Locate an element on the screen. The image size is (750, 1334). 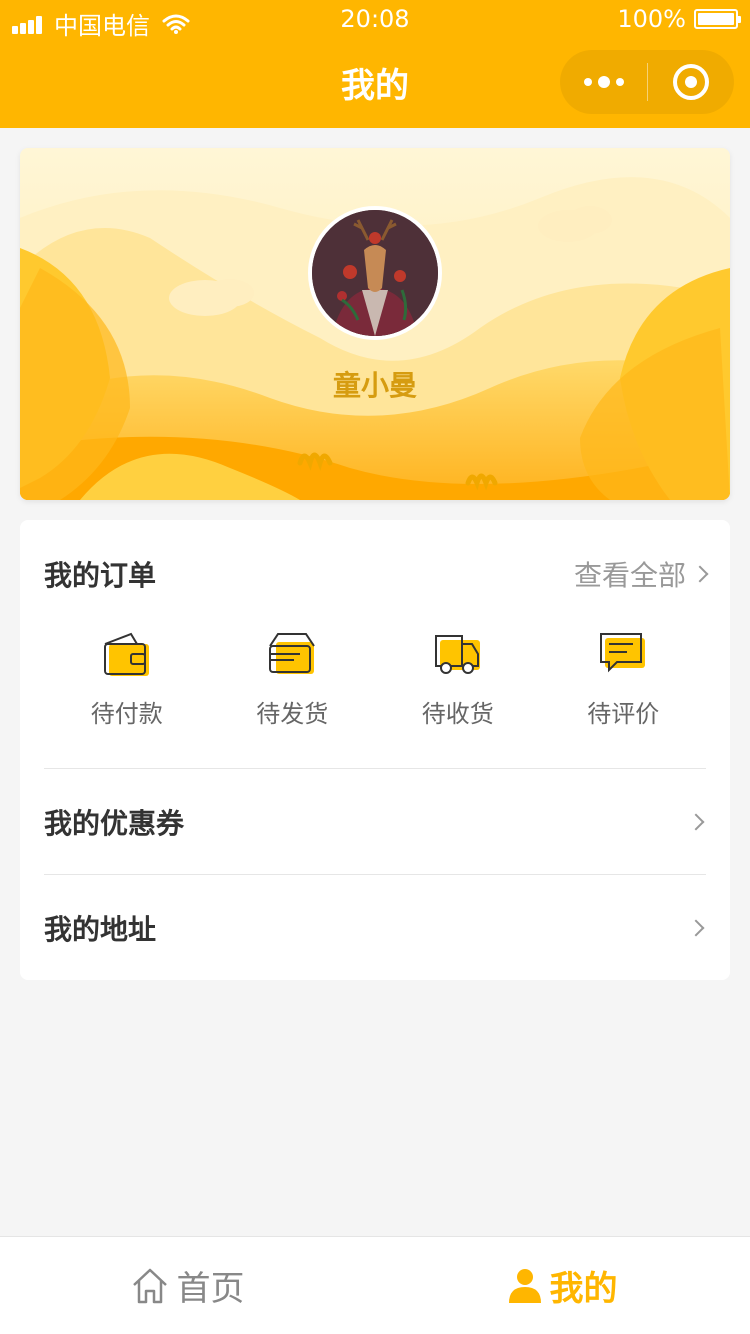
orders-title: 我的订单 is located at coordinates (100, 575).